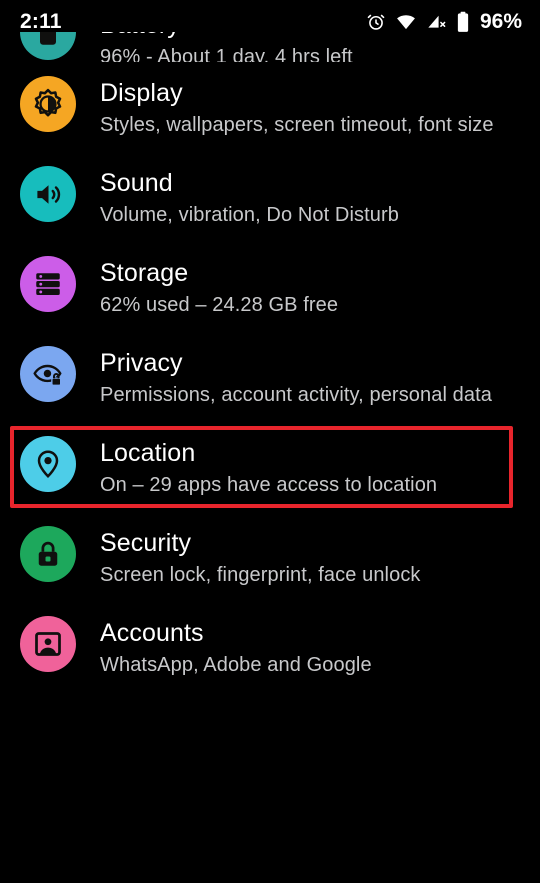 The image size is (540, 883). What do you see at coordinates (376, 22) in the screenshot?
I see `alarm-icon` at bounding box center [376, 22].